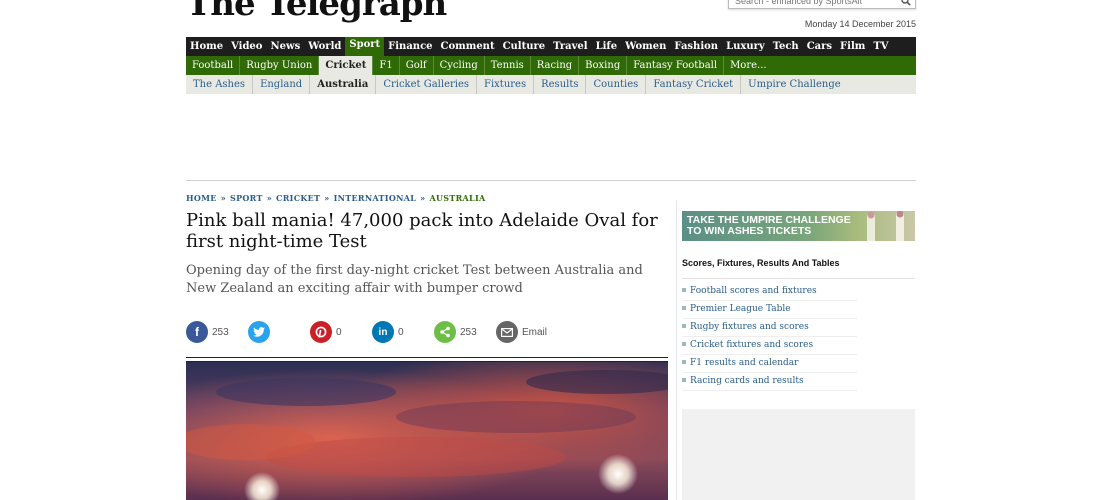 The image size is (1100, 500). What do you see at coordinates (410, 46) in the screenshot?
I see `nav-item-finance: Finance` at bounding box center [410, 46].